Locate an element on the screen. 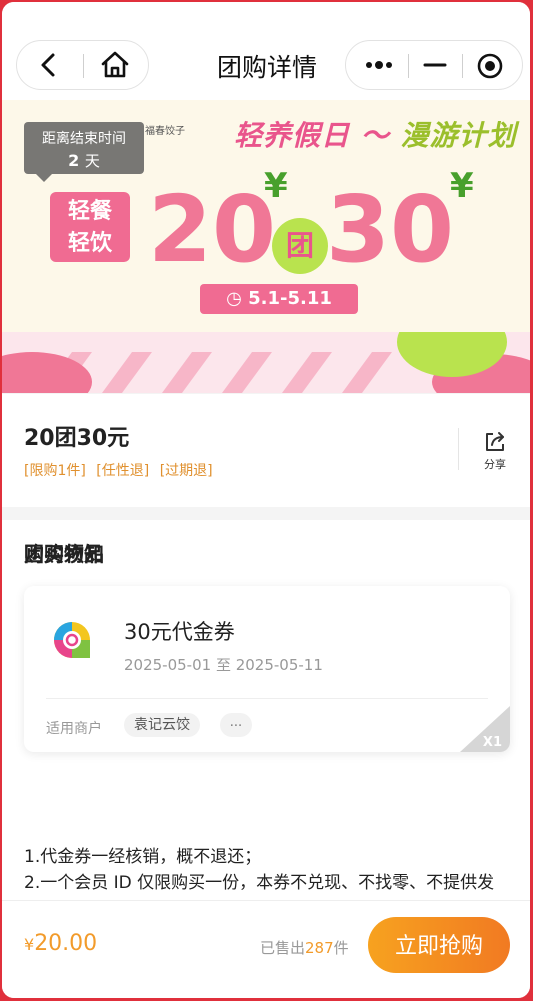 The width and height of the screenshot is (533, 1001). minimize-icon is located at coordinates (435, 65).